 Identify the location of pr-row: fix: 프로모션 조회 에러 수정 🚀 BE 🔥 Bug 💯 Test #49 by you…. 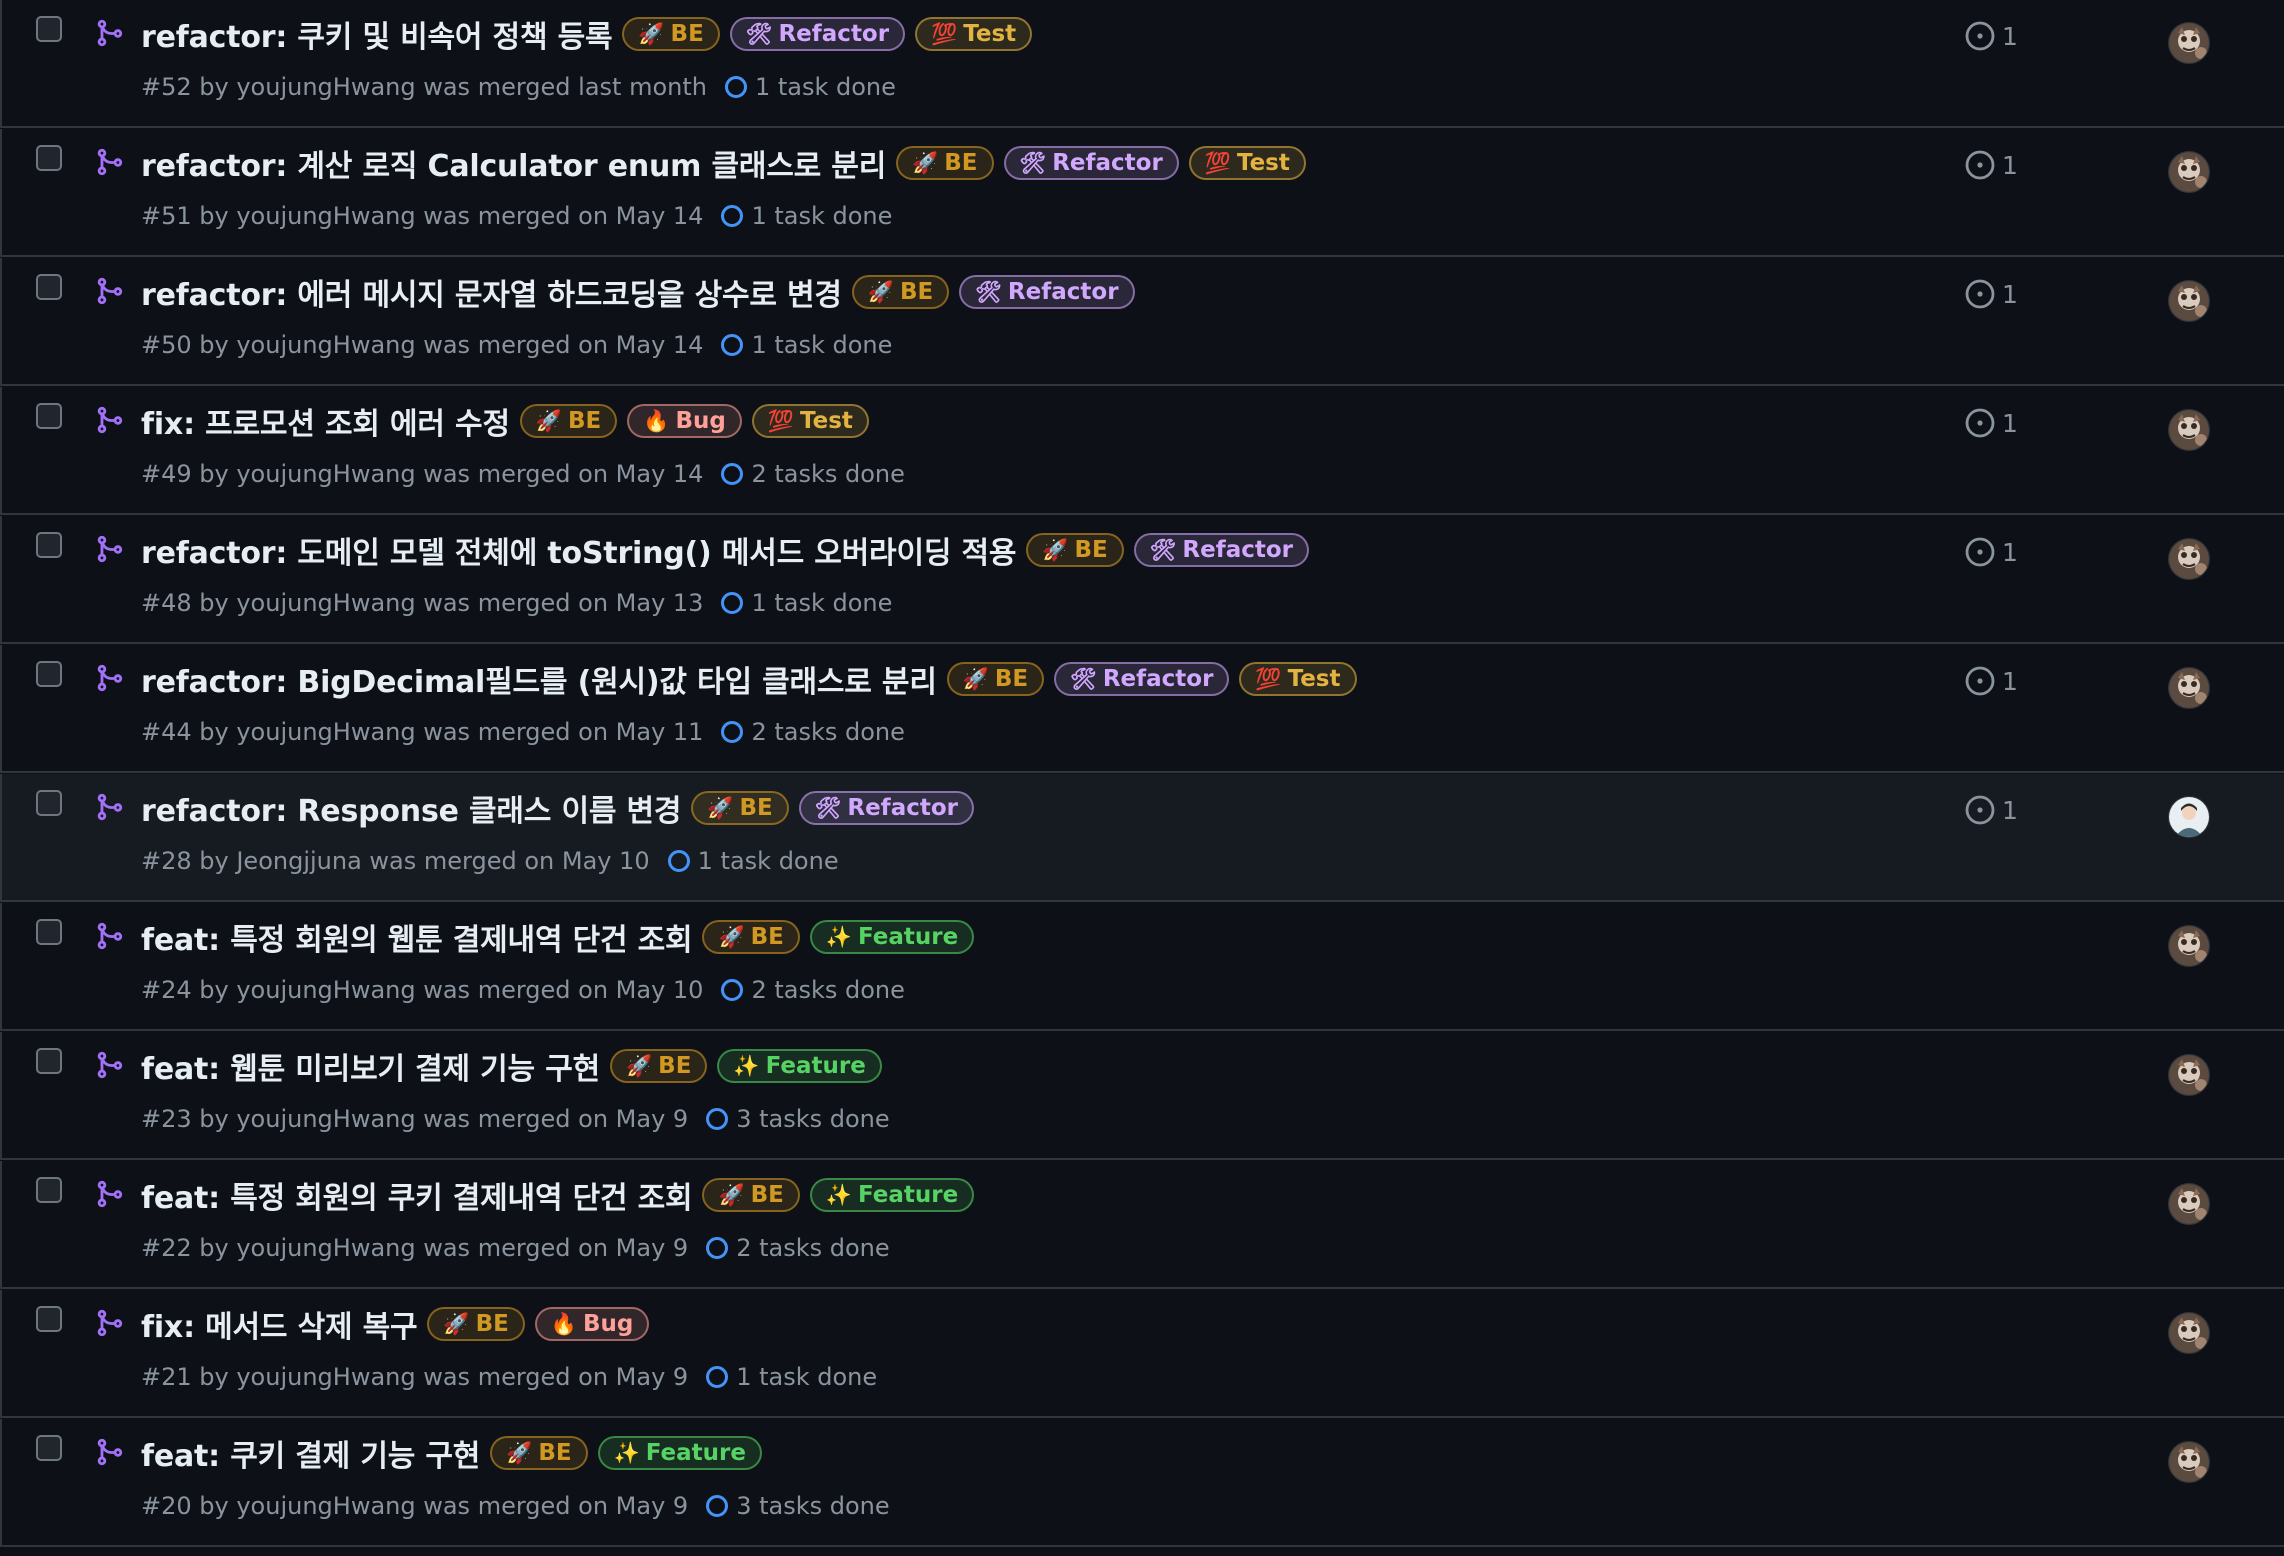
(1142, 451).